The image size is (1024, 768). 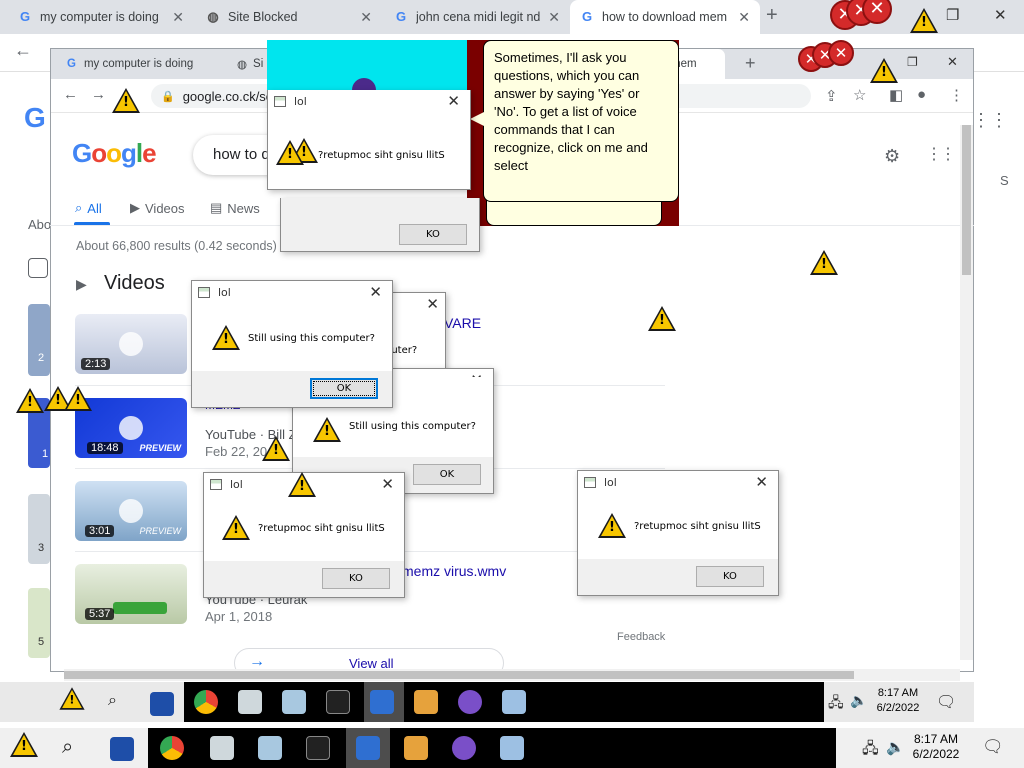 What do you see at coordinates (289, 17) in the screenshot?
I see `outer-tab-2: ◍ Site Blocked ✕` at bounding box center [289, 17].